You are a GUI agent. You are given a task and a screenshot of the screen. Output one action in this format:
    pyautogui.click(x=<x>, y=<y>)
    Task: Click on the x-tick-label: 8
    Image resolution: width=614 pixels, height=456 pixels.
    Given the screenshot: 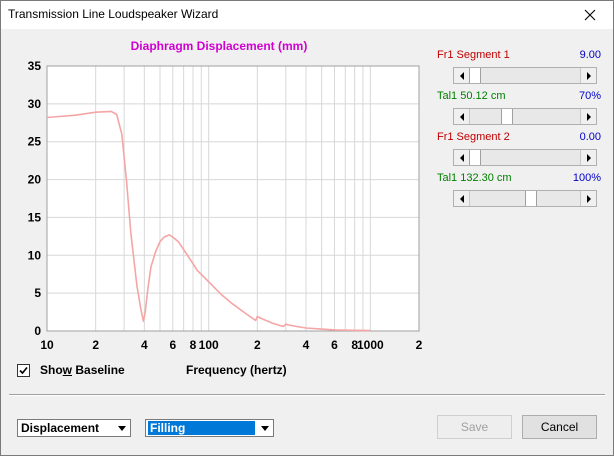 What is the action you would take?
    pyautogui.click(x=193, y=345)
    